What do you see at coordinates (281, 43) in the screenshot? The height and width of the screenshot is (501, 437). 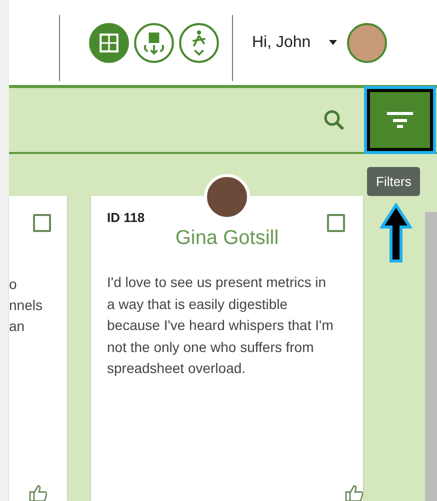 I see `user-greeting: Hi, John` at bounding box center [281, 43].